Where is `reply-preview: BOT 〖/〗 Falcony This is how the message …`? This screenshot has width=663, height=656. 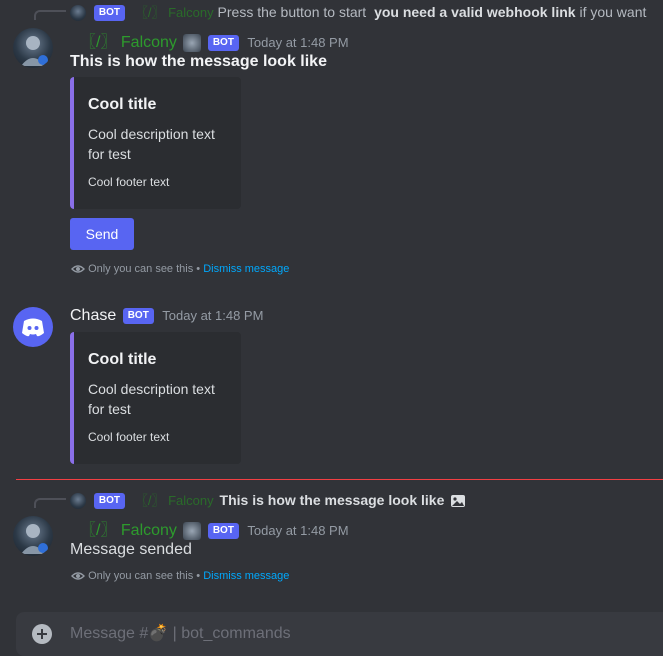
reply-preview: BOT 〖/〗 Falcony This is how the message … is located at coordinates (268, 500).